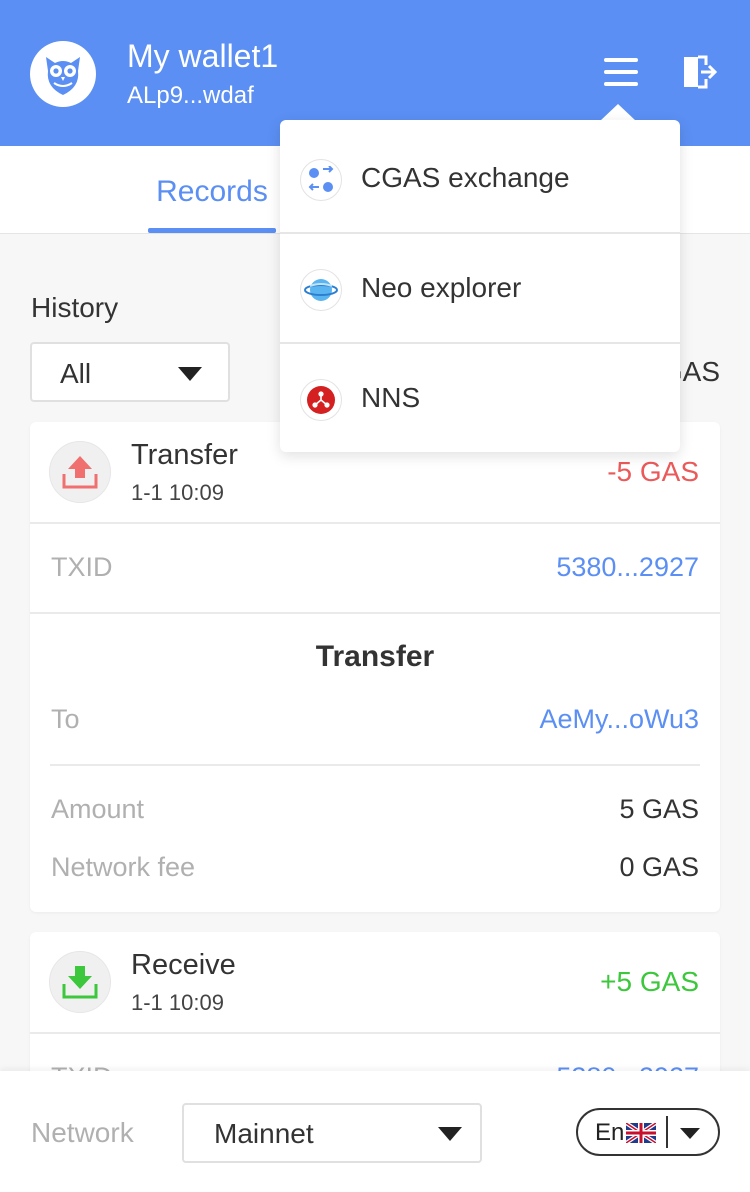 The height and width of the screenshot is (1192, 750). Describe the element at coordinates (76, 373) in the screenshot. I see `filter-value: All` at that location.